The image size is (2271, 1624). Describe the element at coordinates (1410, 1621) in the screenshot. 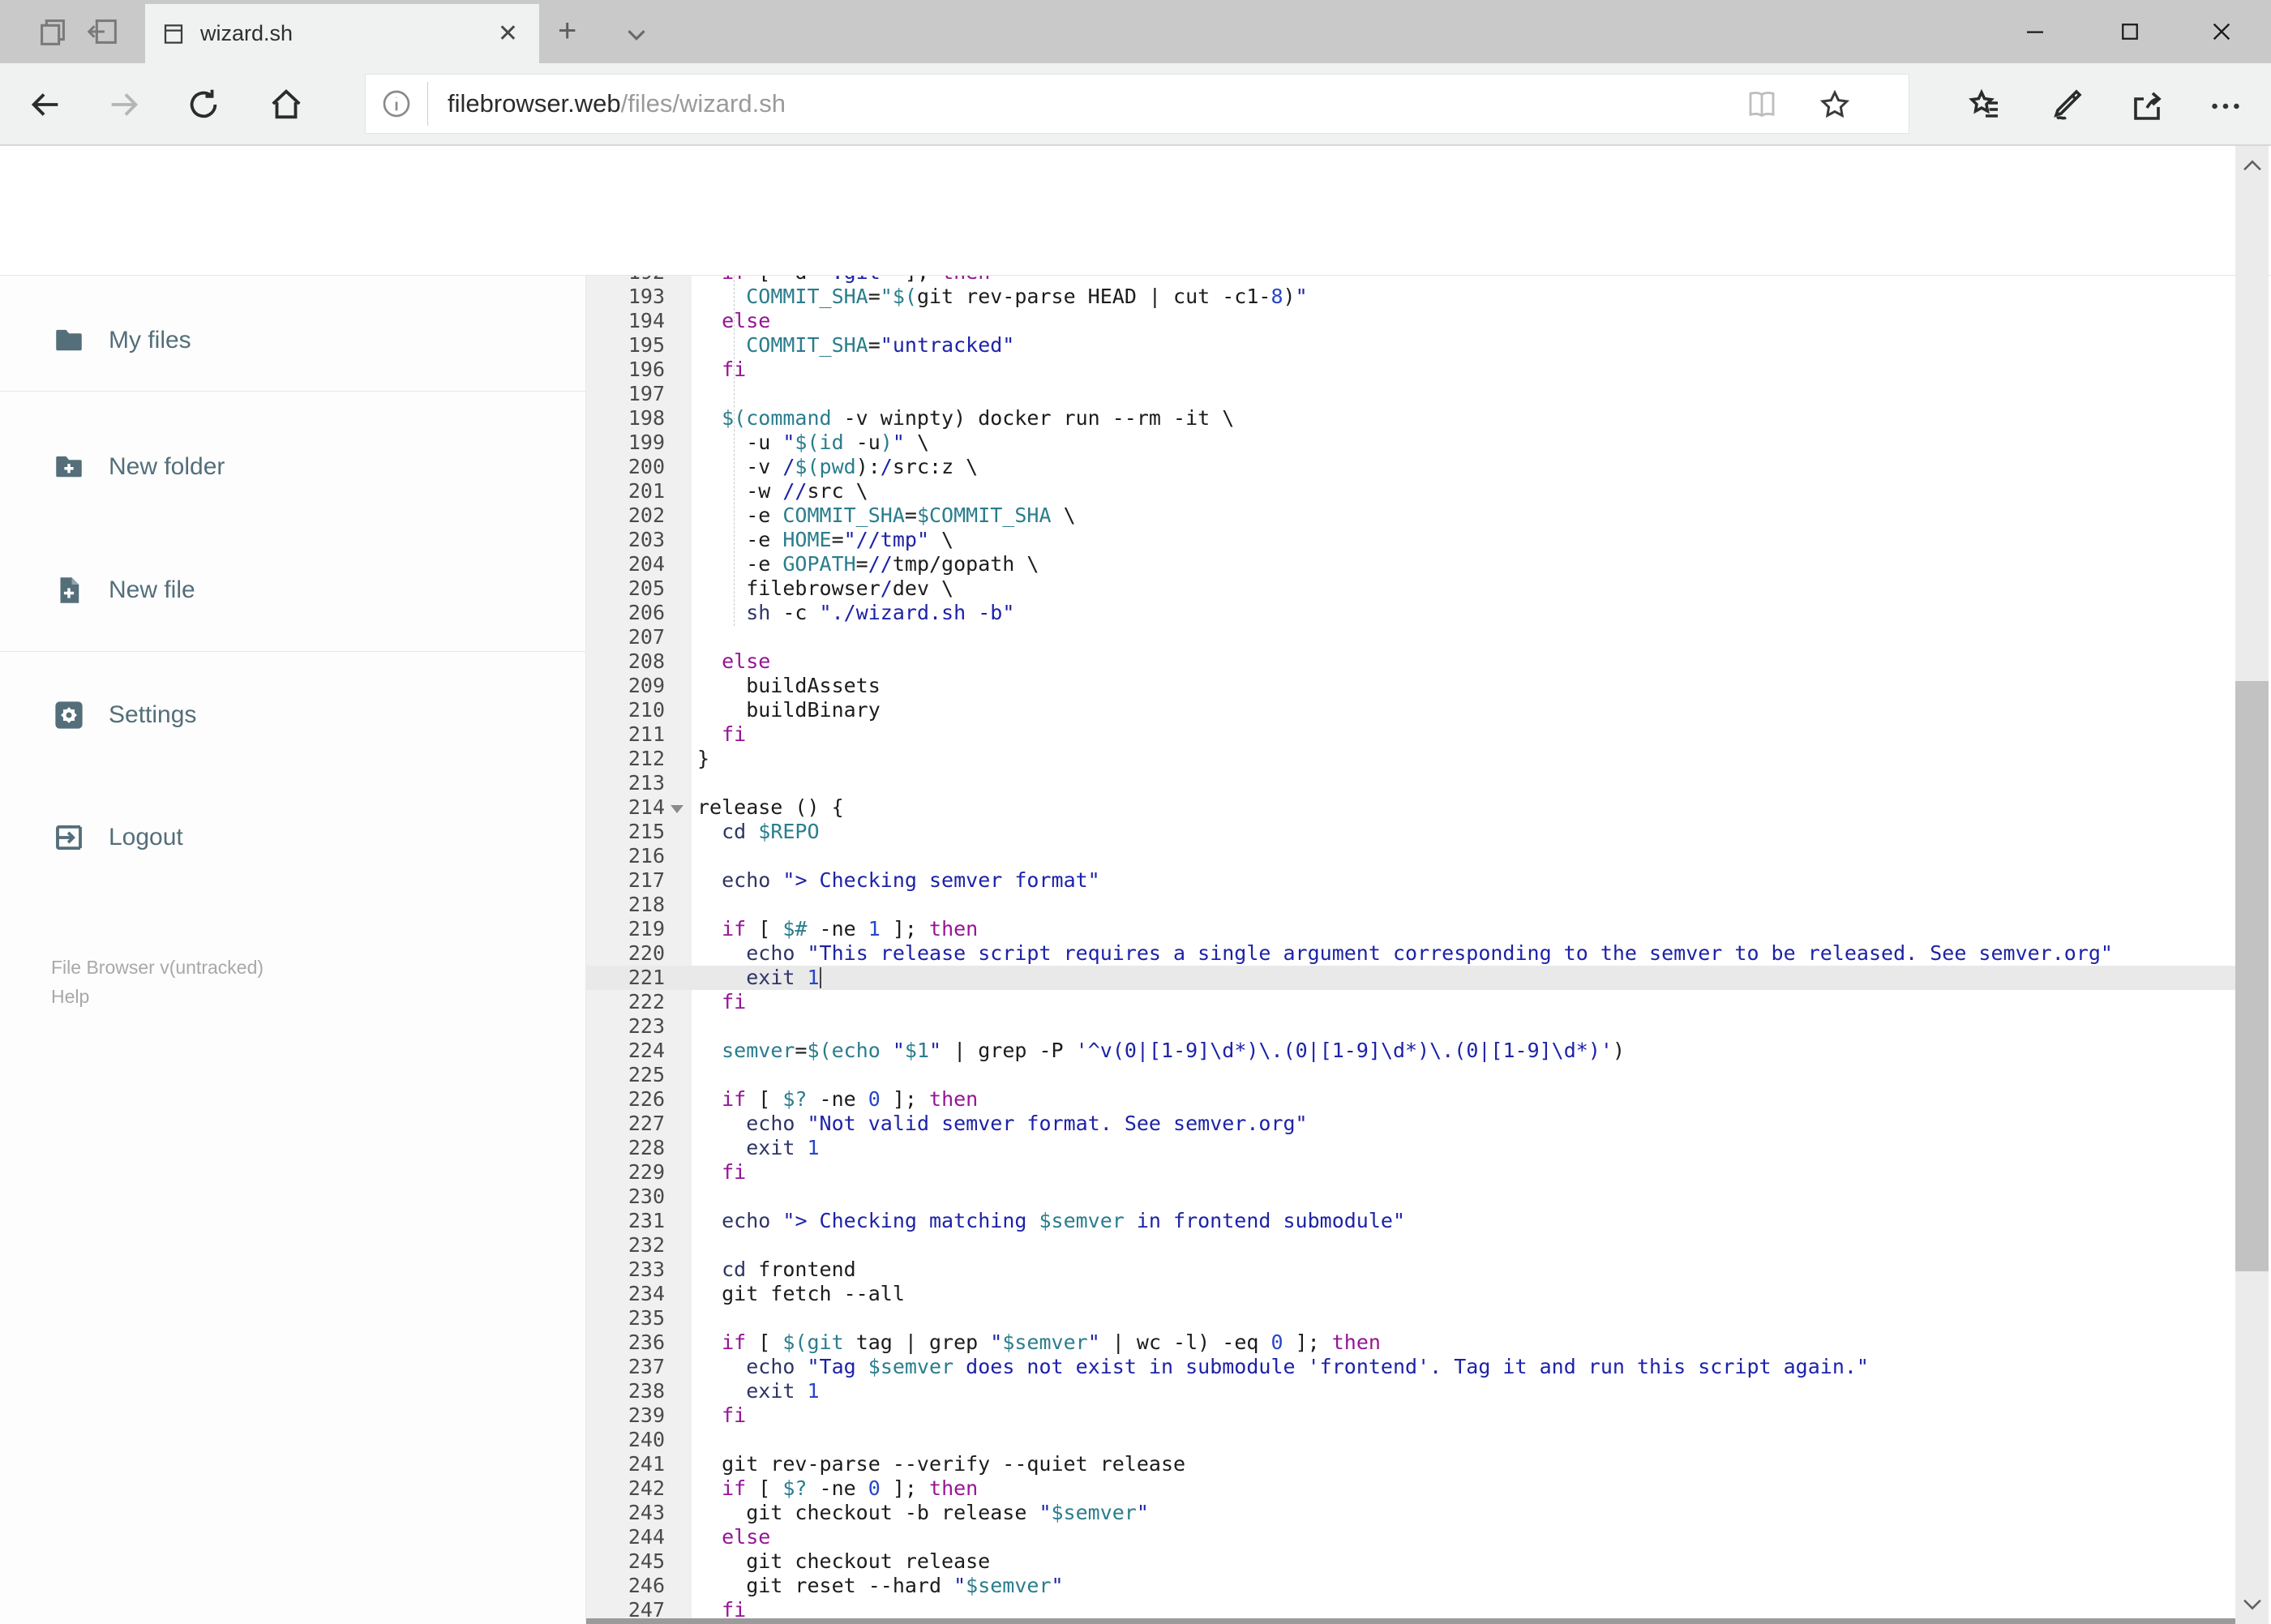

I see `horizontal-scrollbar-thumb` at that location.